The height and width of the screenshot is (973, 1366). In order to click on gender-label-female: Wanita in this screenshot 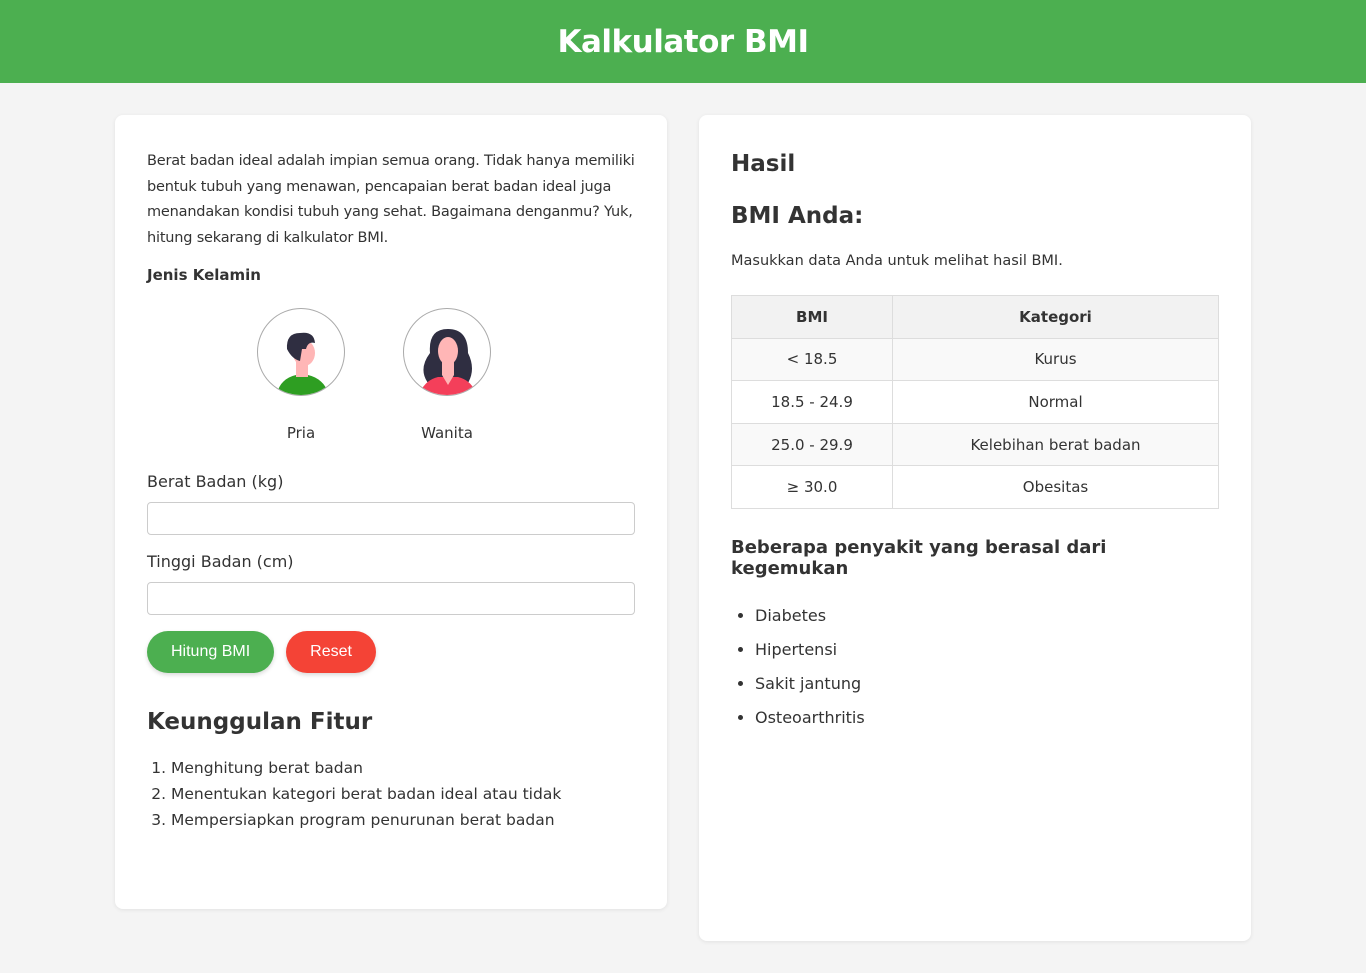, I will do `click(447, 432)`.